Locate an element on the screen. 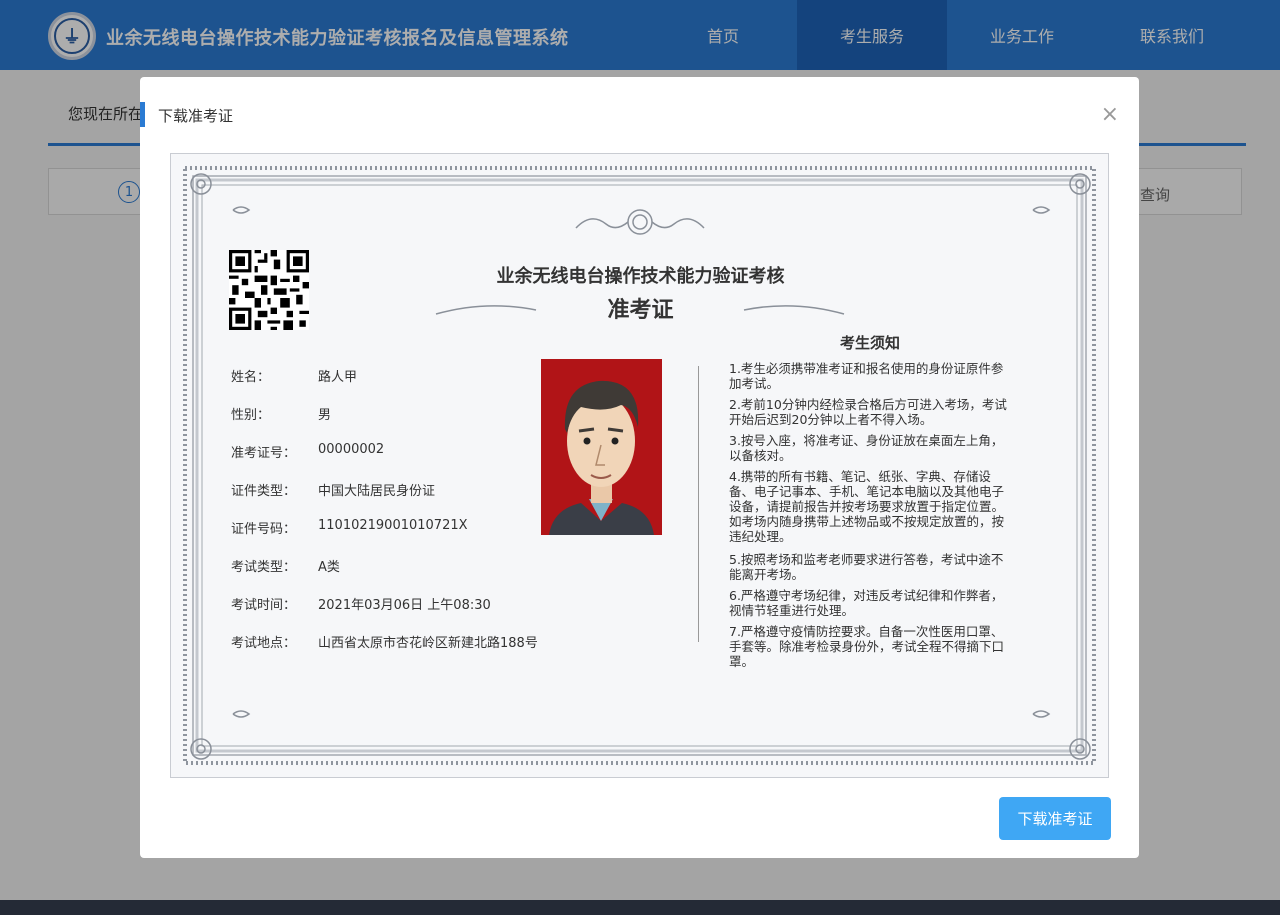  notice-item: 3.按号入座，将准考证、身份证放在桌面左上角，以备核对。 is located at coordinates (866, 448).